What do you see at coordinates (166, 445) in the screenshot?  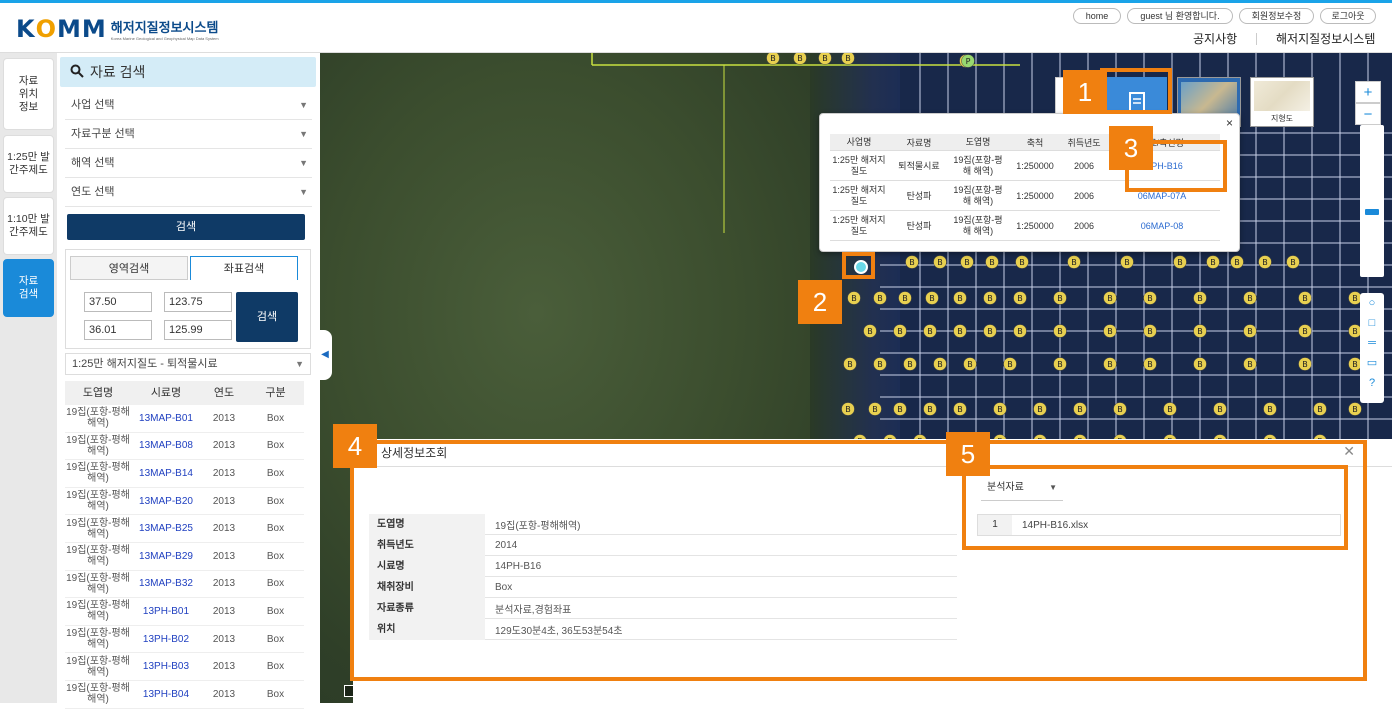 I see `cell-sample: 13MAP-B08` at bounding box center [166, 445].